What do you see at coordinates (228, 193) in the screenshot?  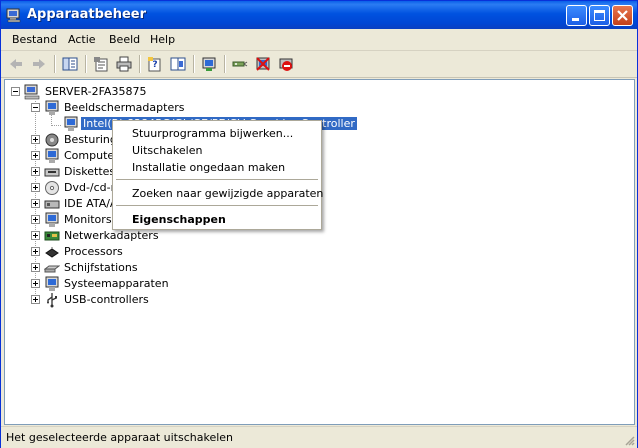 I see `menu-item-label: Zoeken naar gewijzigde apparaten` at bounding box center [228, 193].